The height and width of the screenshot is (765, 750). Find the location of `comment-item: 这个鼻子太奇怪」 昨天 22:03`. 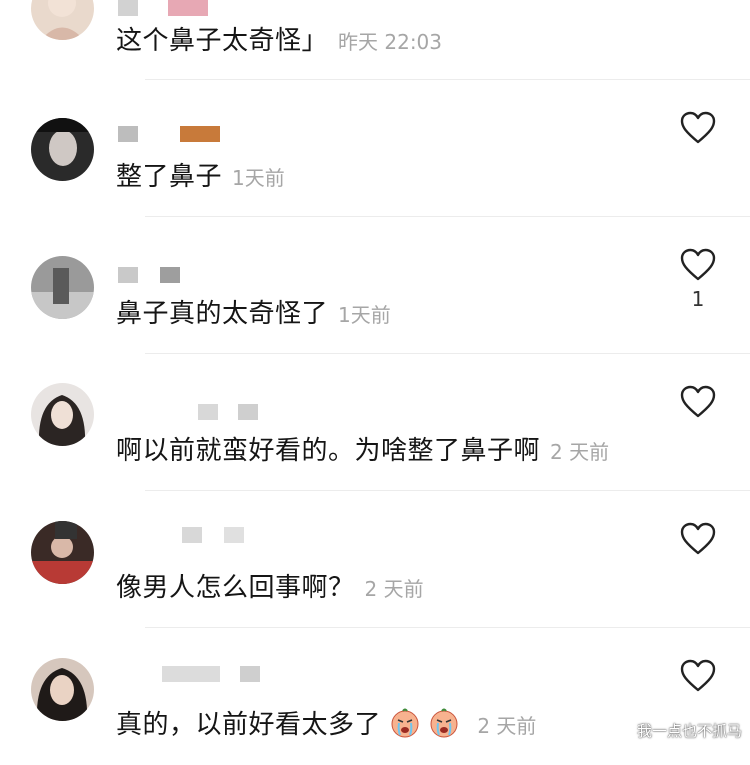

comment-item: 这个鼻子太奇怪」 昨天 22:03 is located at coordinates (375, 38).